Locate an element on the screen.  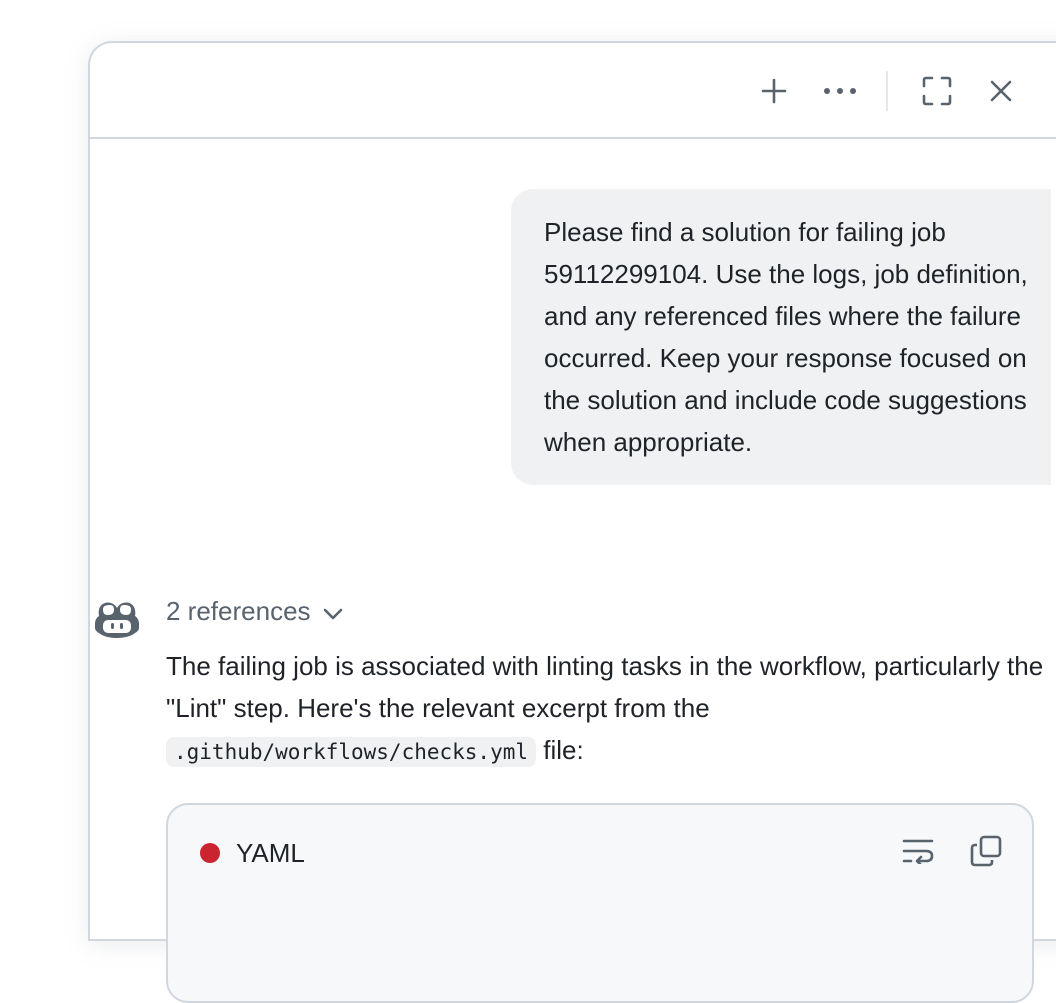
new-conversation-button is located at coordinates (774, 91).